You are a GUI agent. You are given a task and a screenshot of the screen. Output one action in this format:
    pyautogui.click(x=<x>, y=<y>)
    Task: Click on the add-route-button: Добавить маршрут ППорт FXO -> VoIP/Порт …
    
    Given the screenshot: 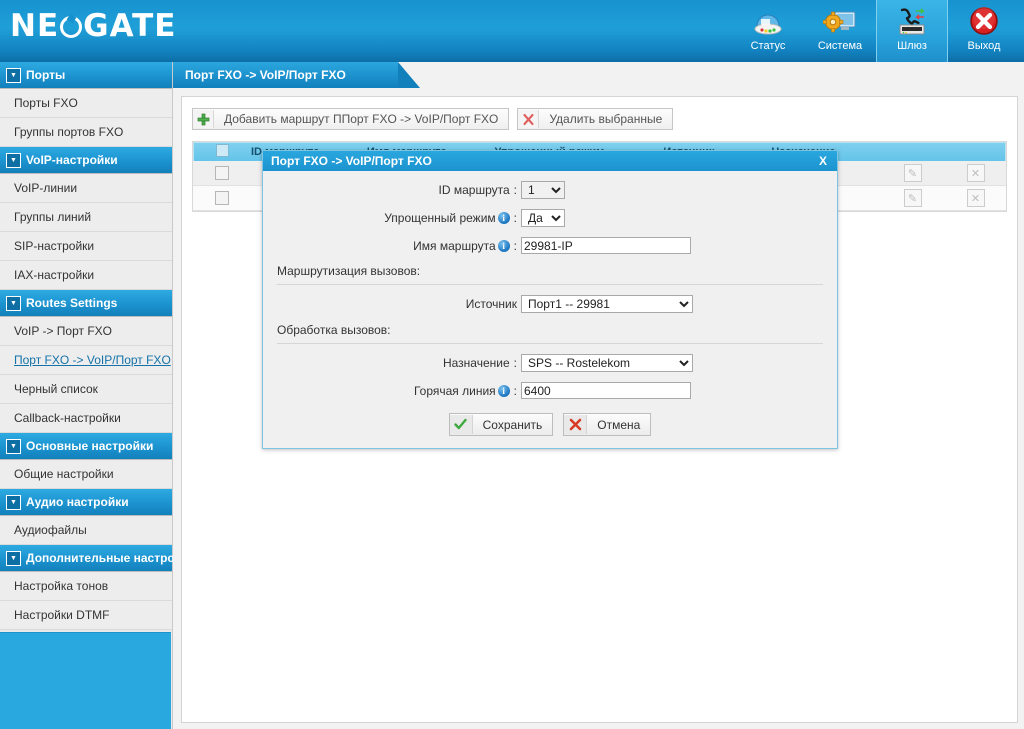 What is the action you would take?
    pyautogui.click(x=351, y=119)
    